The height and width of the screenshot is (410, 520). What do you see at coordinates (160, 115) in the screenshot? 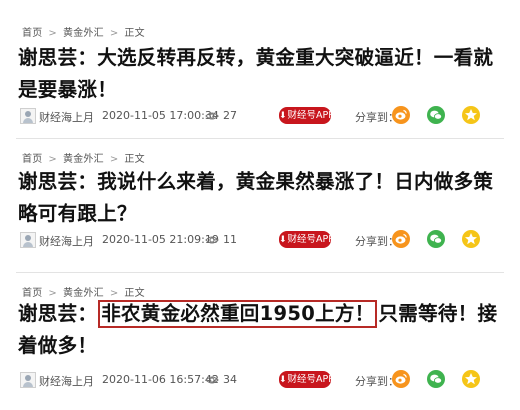
I see `publish-datetime: 2020-11-05 17:00:34` at bounding box center [160, 115].